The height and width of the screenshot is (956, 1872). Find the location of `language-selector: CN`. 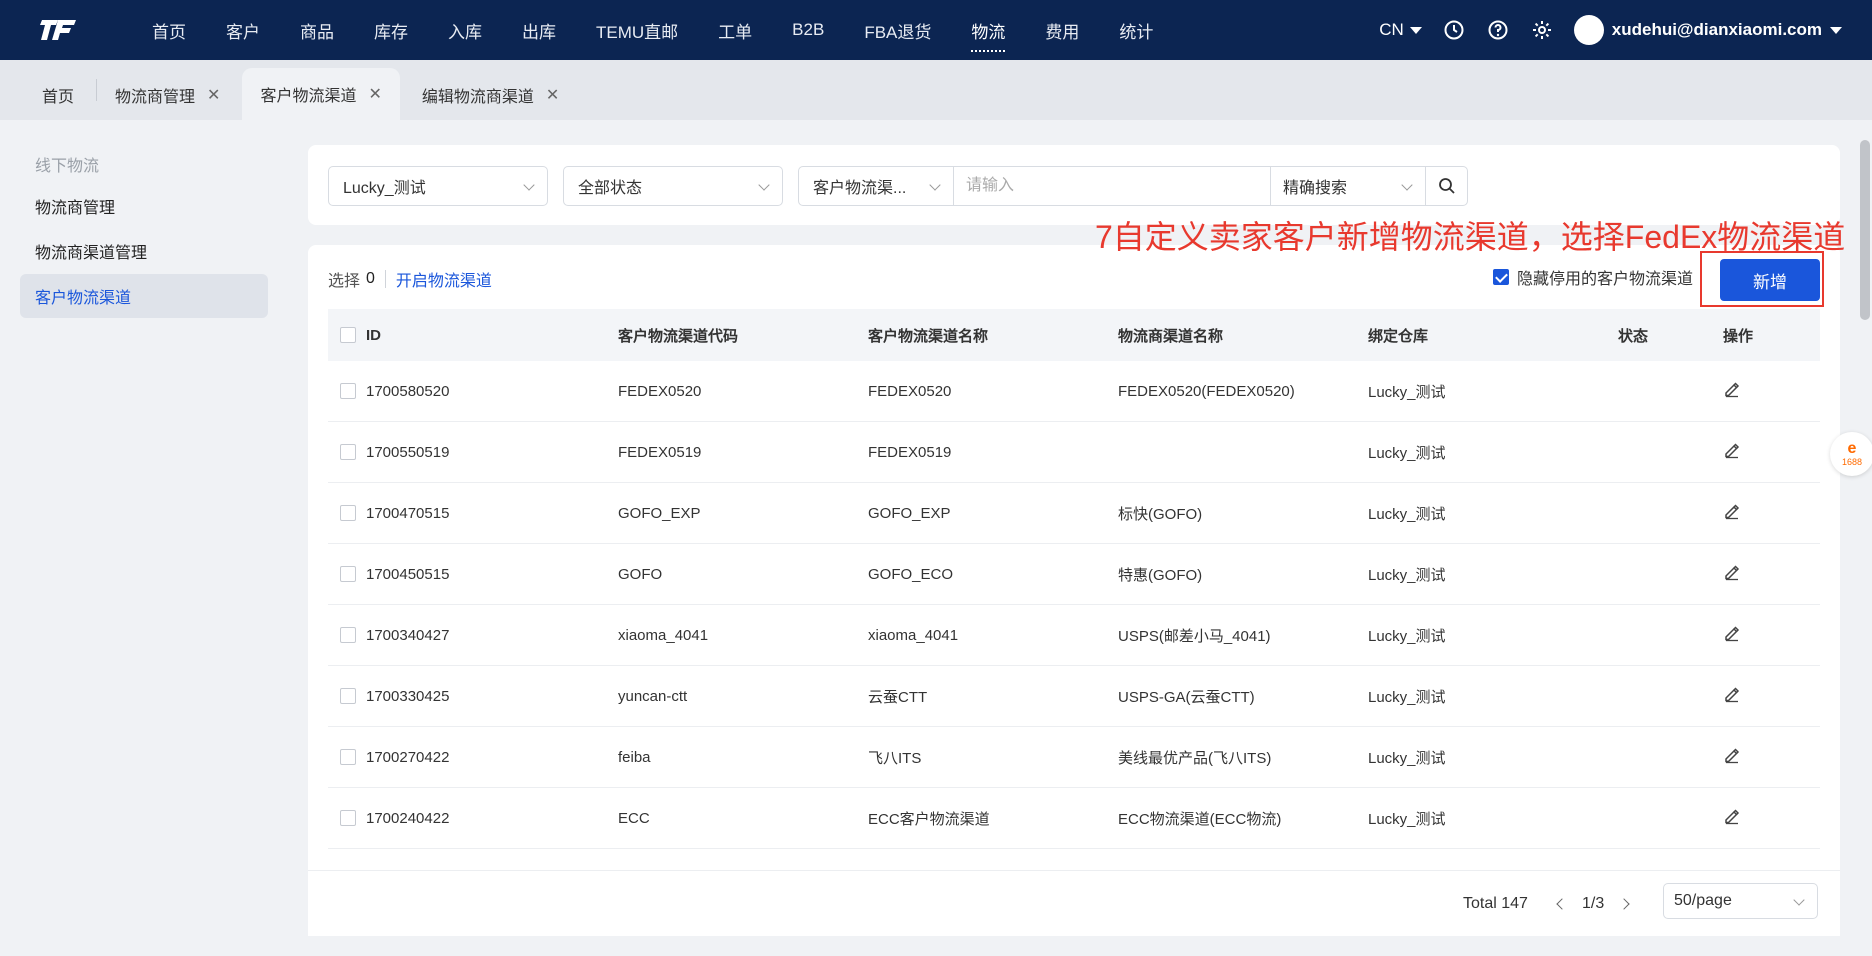

language-selector: CN is located at coordinates (1400, 30).